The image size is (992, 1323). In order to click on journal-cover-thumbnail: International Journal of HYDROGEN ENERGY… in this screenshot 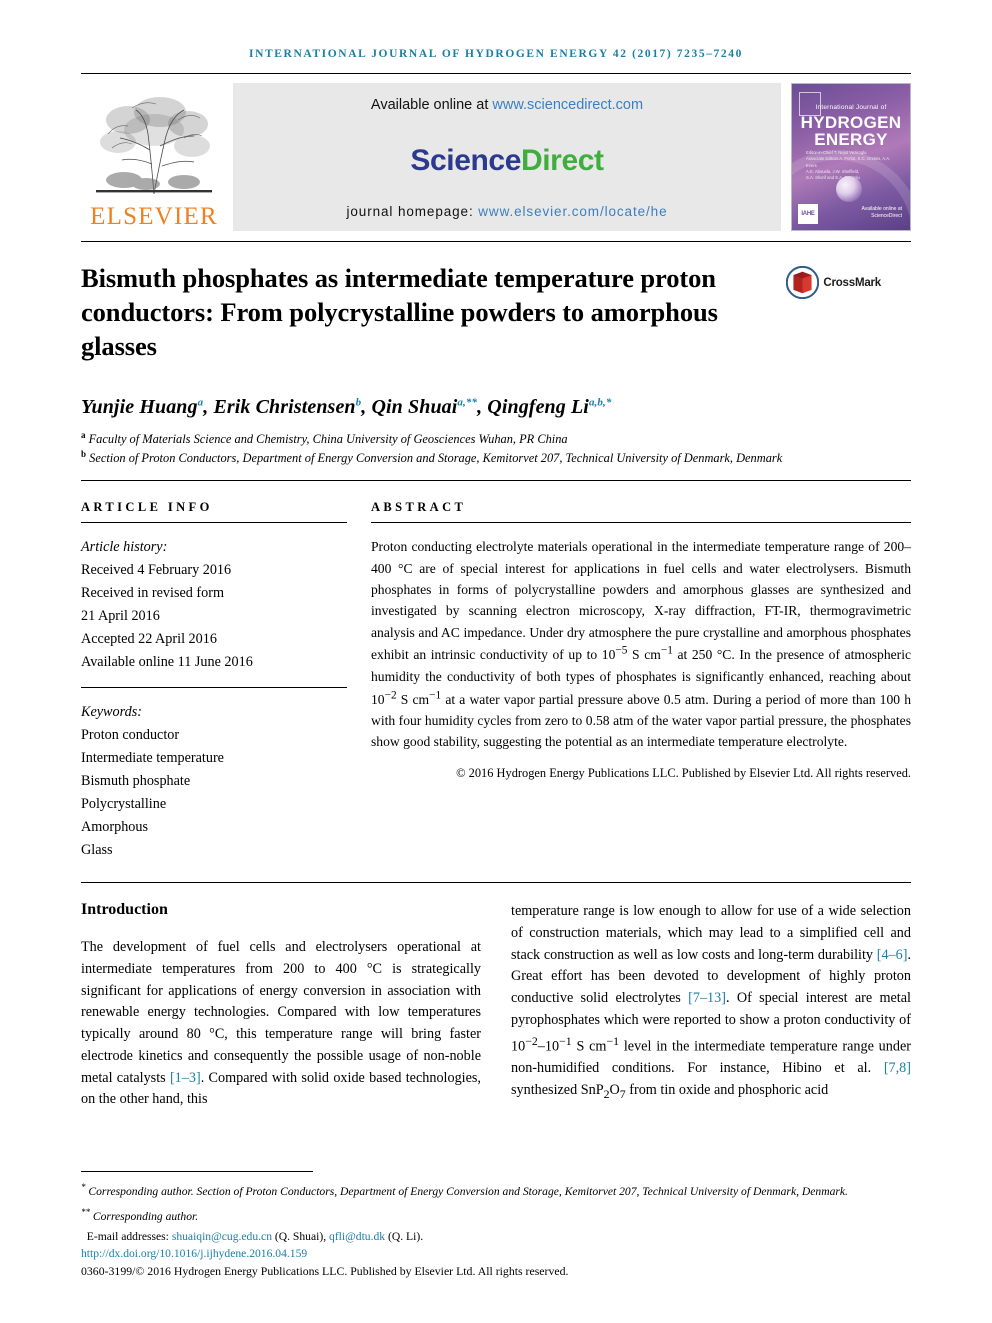, I will do `click(851, 157)`.